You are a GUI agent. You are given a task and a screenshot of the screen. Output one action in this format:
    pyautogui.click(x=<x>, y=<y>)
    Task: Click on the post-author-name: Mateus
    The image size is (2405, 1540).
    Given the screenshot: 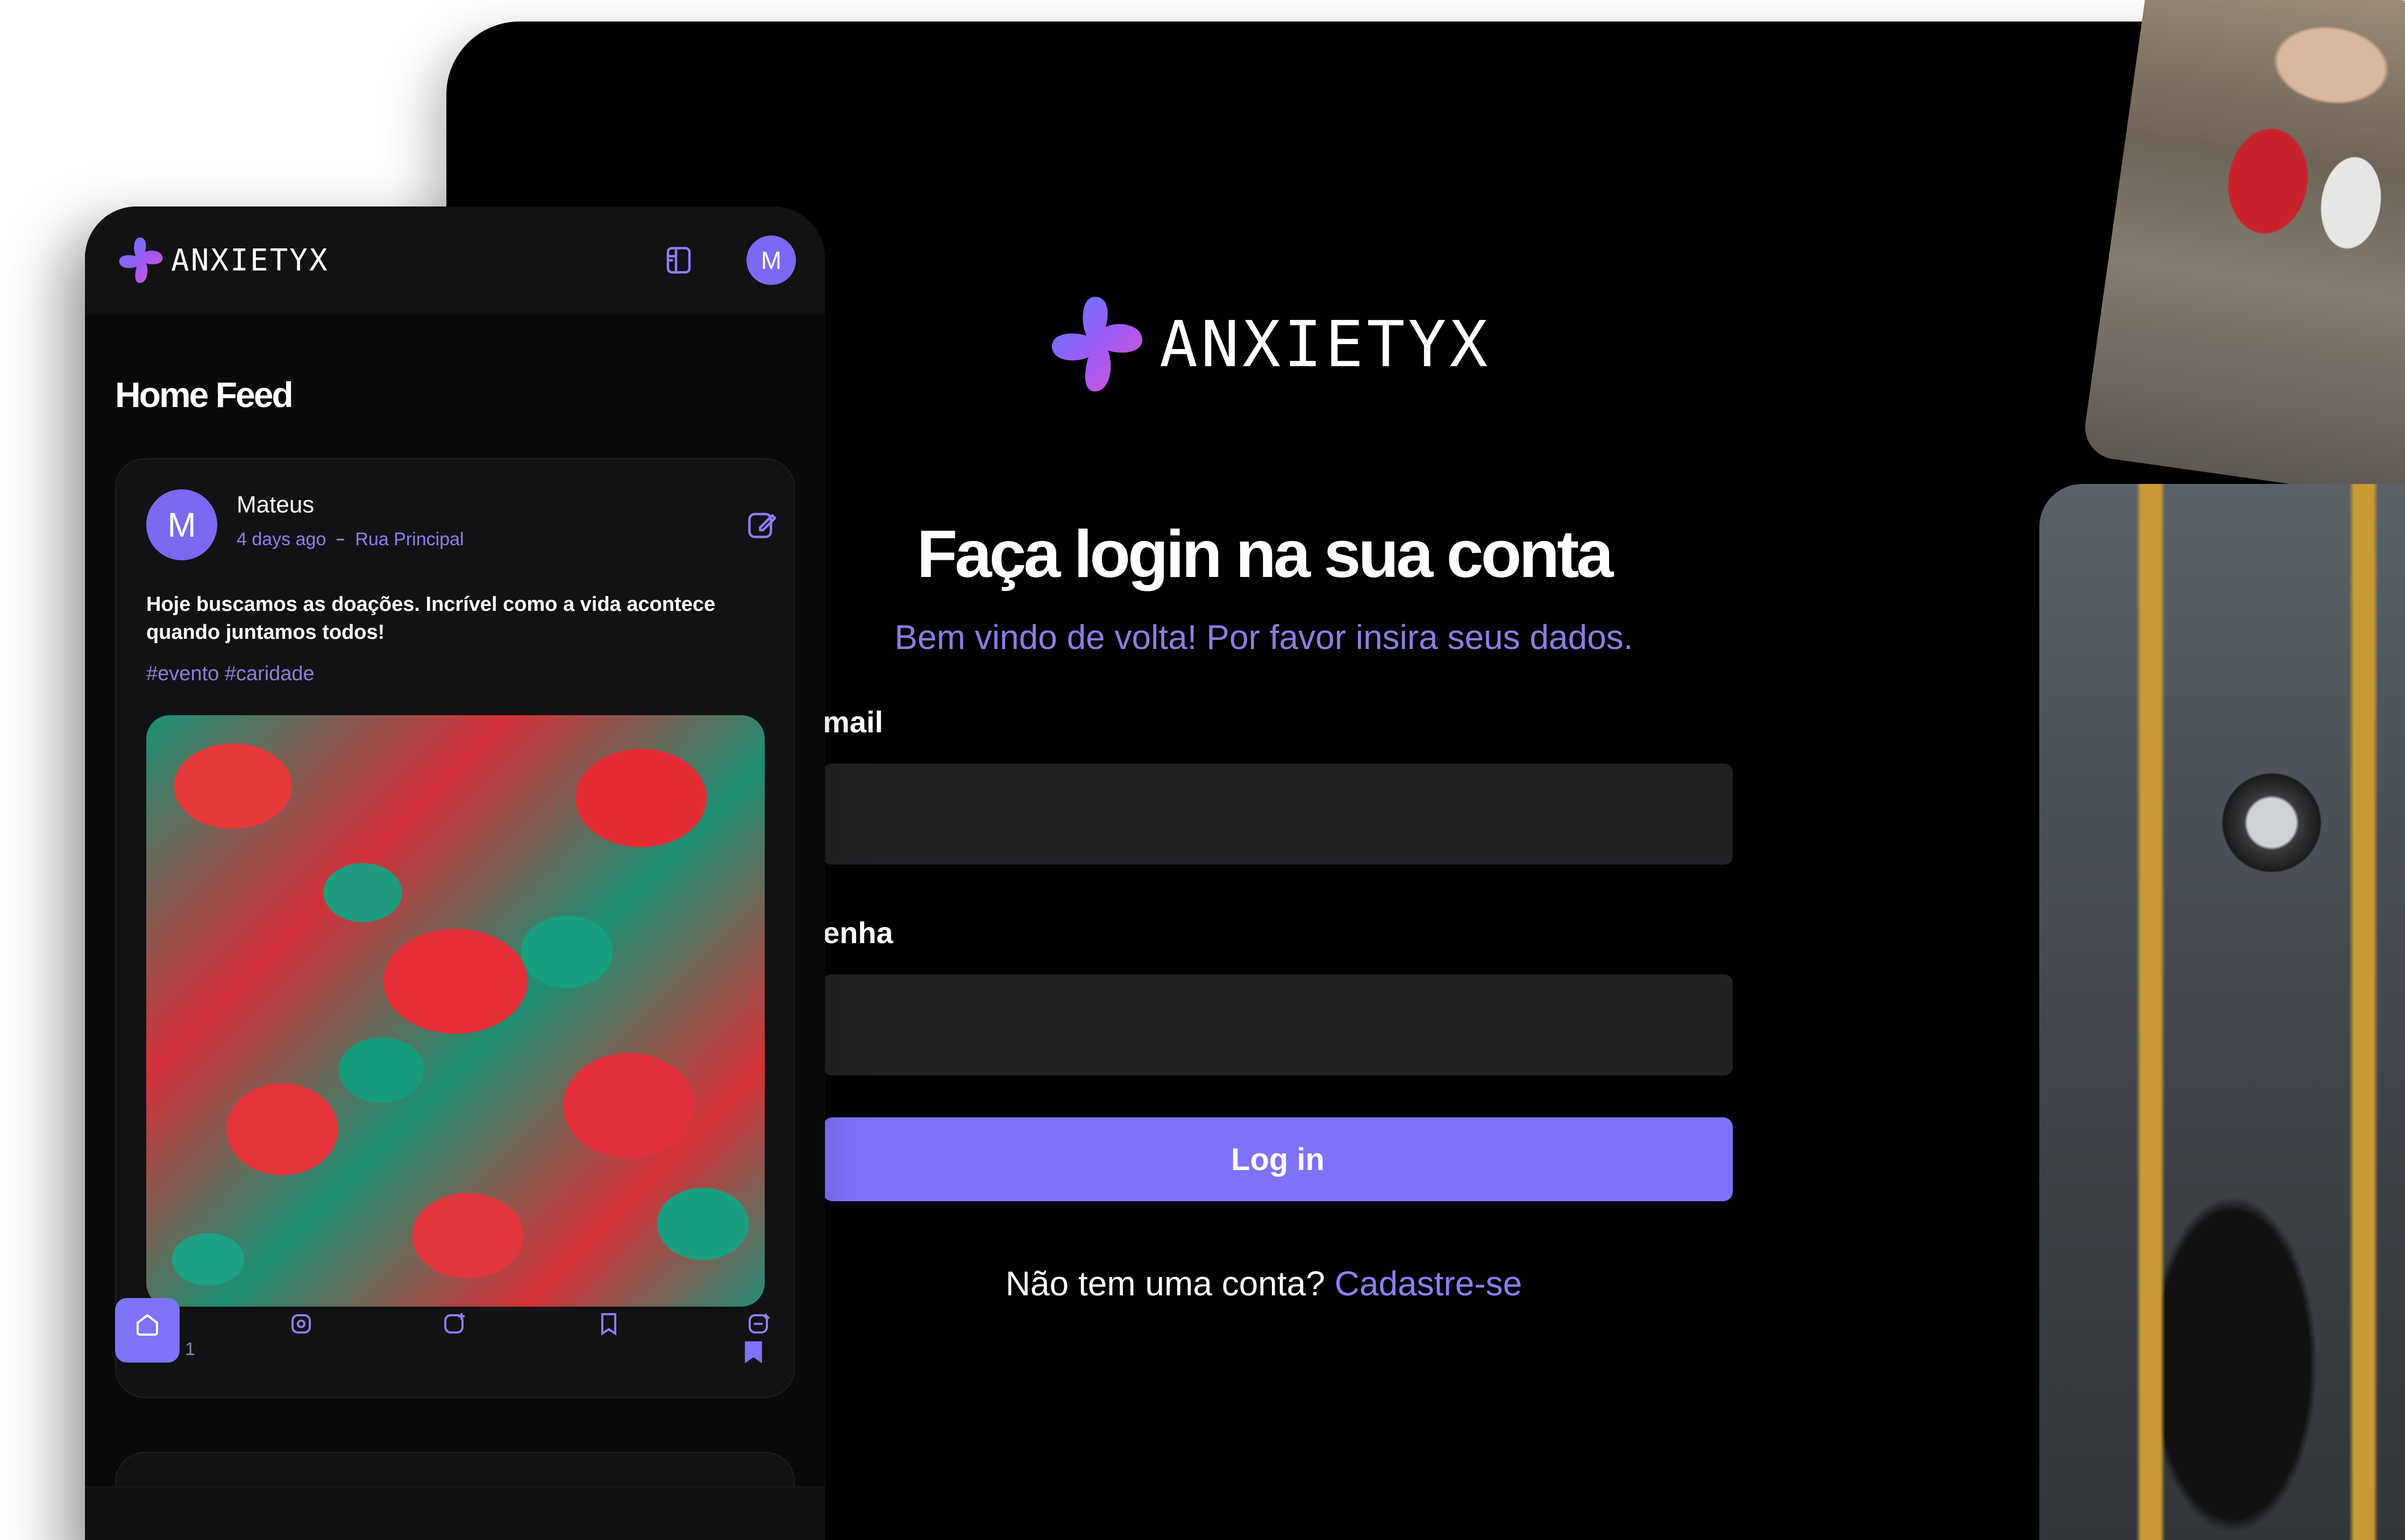 What is the action you would take?
    pyautogui.click(x=275, y=504)
    